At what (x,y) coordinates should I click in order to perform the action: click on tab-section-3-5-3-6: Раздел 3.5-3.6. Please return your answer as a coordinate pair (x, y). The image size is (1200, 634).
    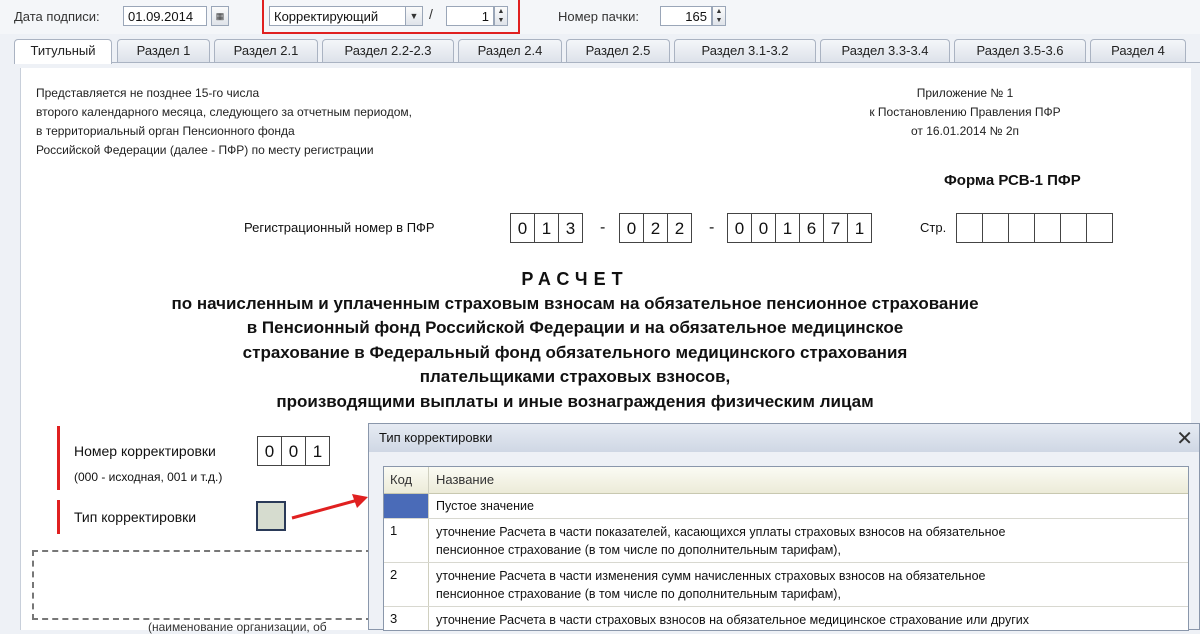
    Looking at the image, I should click on (1020, 50).